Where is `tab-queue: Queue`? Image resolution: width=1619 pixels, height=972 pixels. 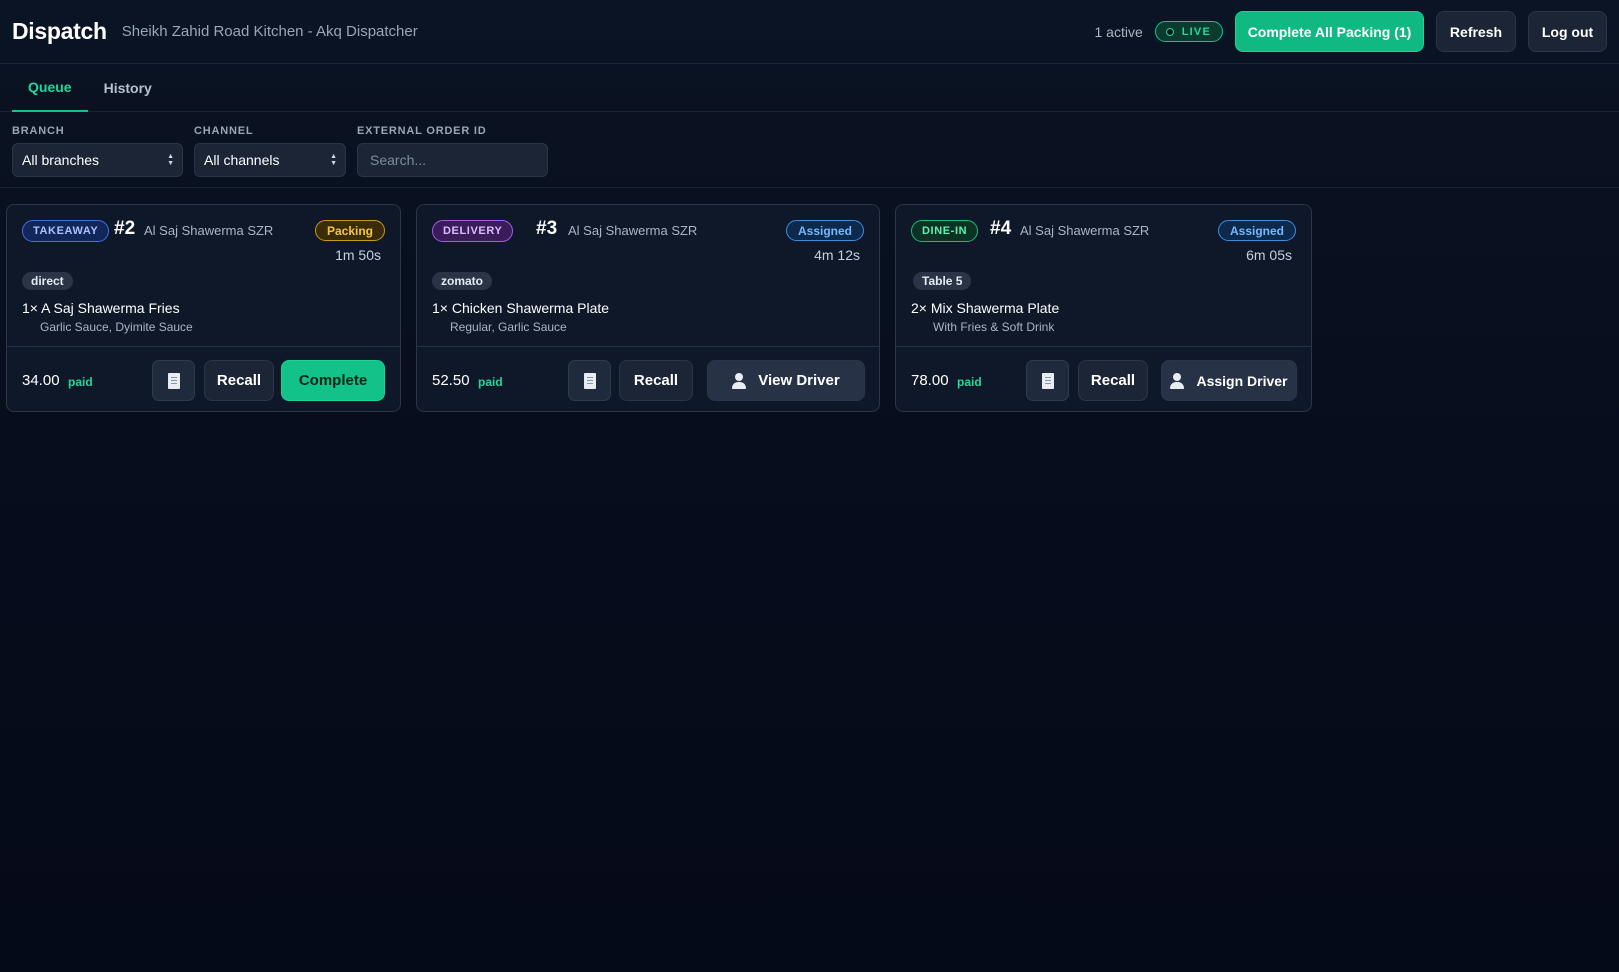 tab-queue: Queue is located at coordinates (50, 88).